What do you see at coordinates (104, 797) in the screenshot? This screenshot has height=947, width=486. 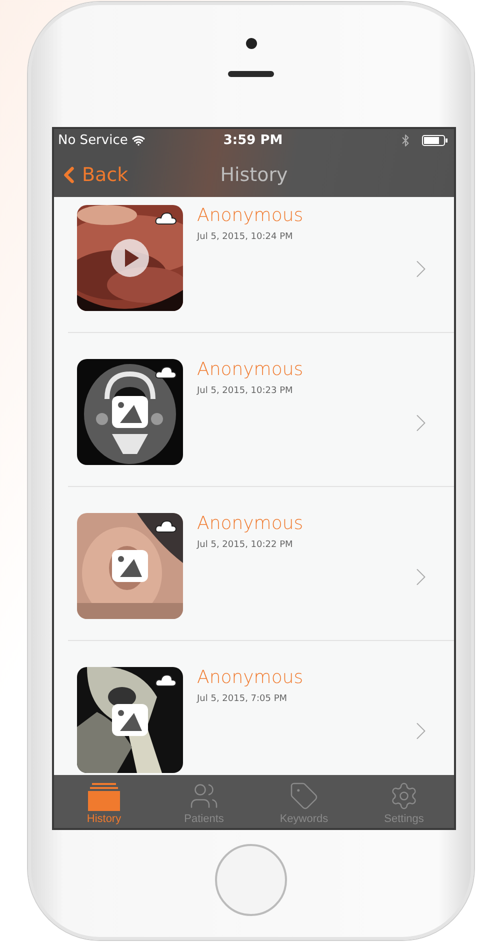 I see `folder-stack-icon` at bounding box center [104, 797].